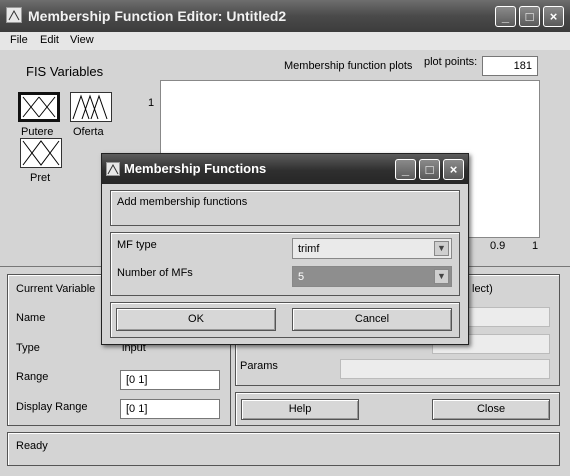  Describe the element at coordinates (445, 369) in the screenshot. I see `params-input` at that location.